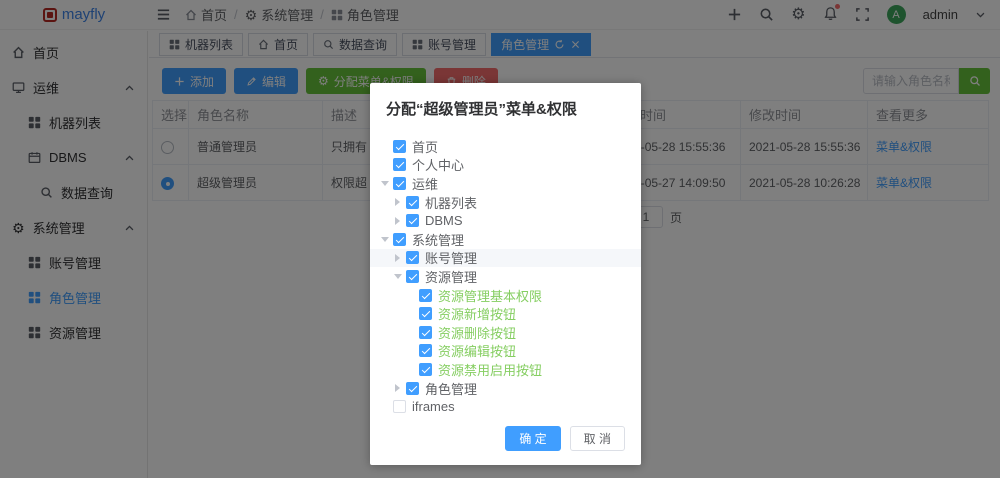  Describe the element at coordinates (505, 258) in the screenshot. I see `tree-node-account: 账号管理` at that location.